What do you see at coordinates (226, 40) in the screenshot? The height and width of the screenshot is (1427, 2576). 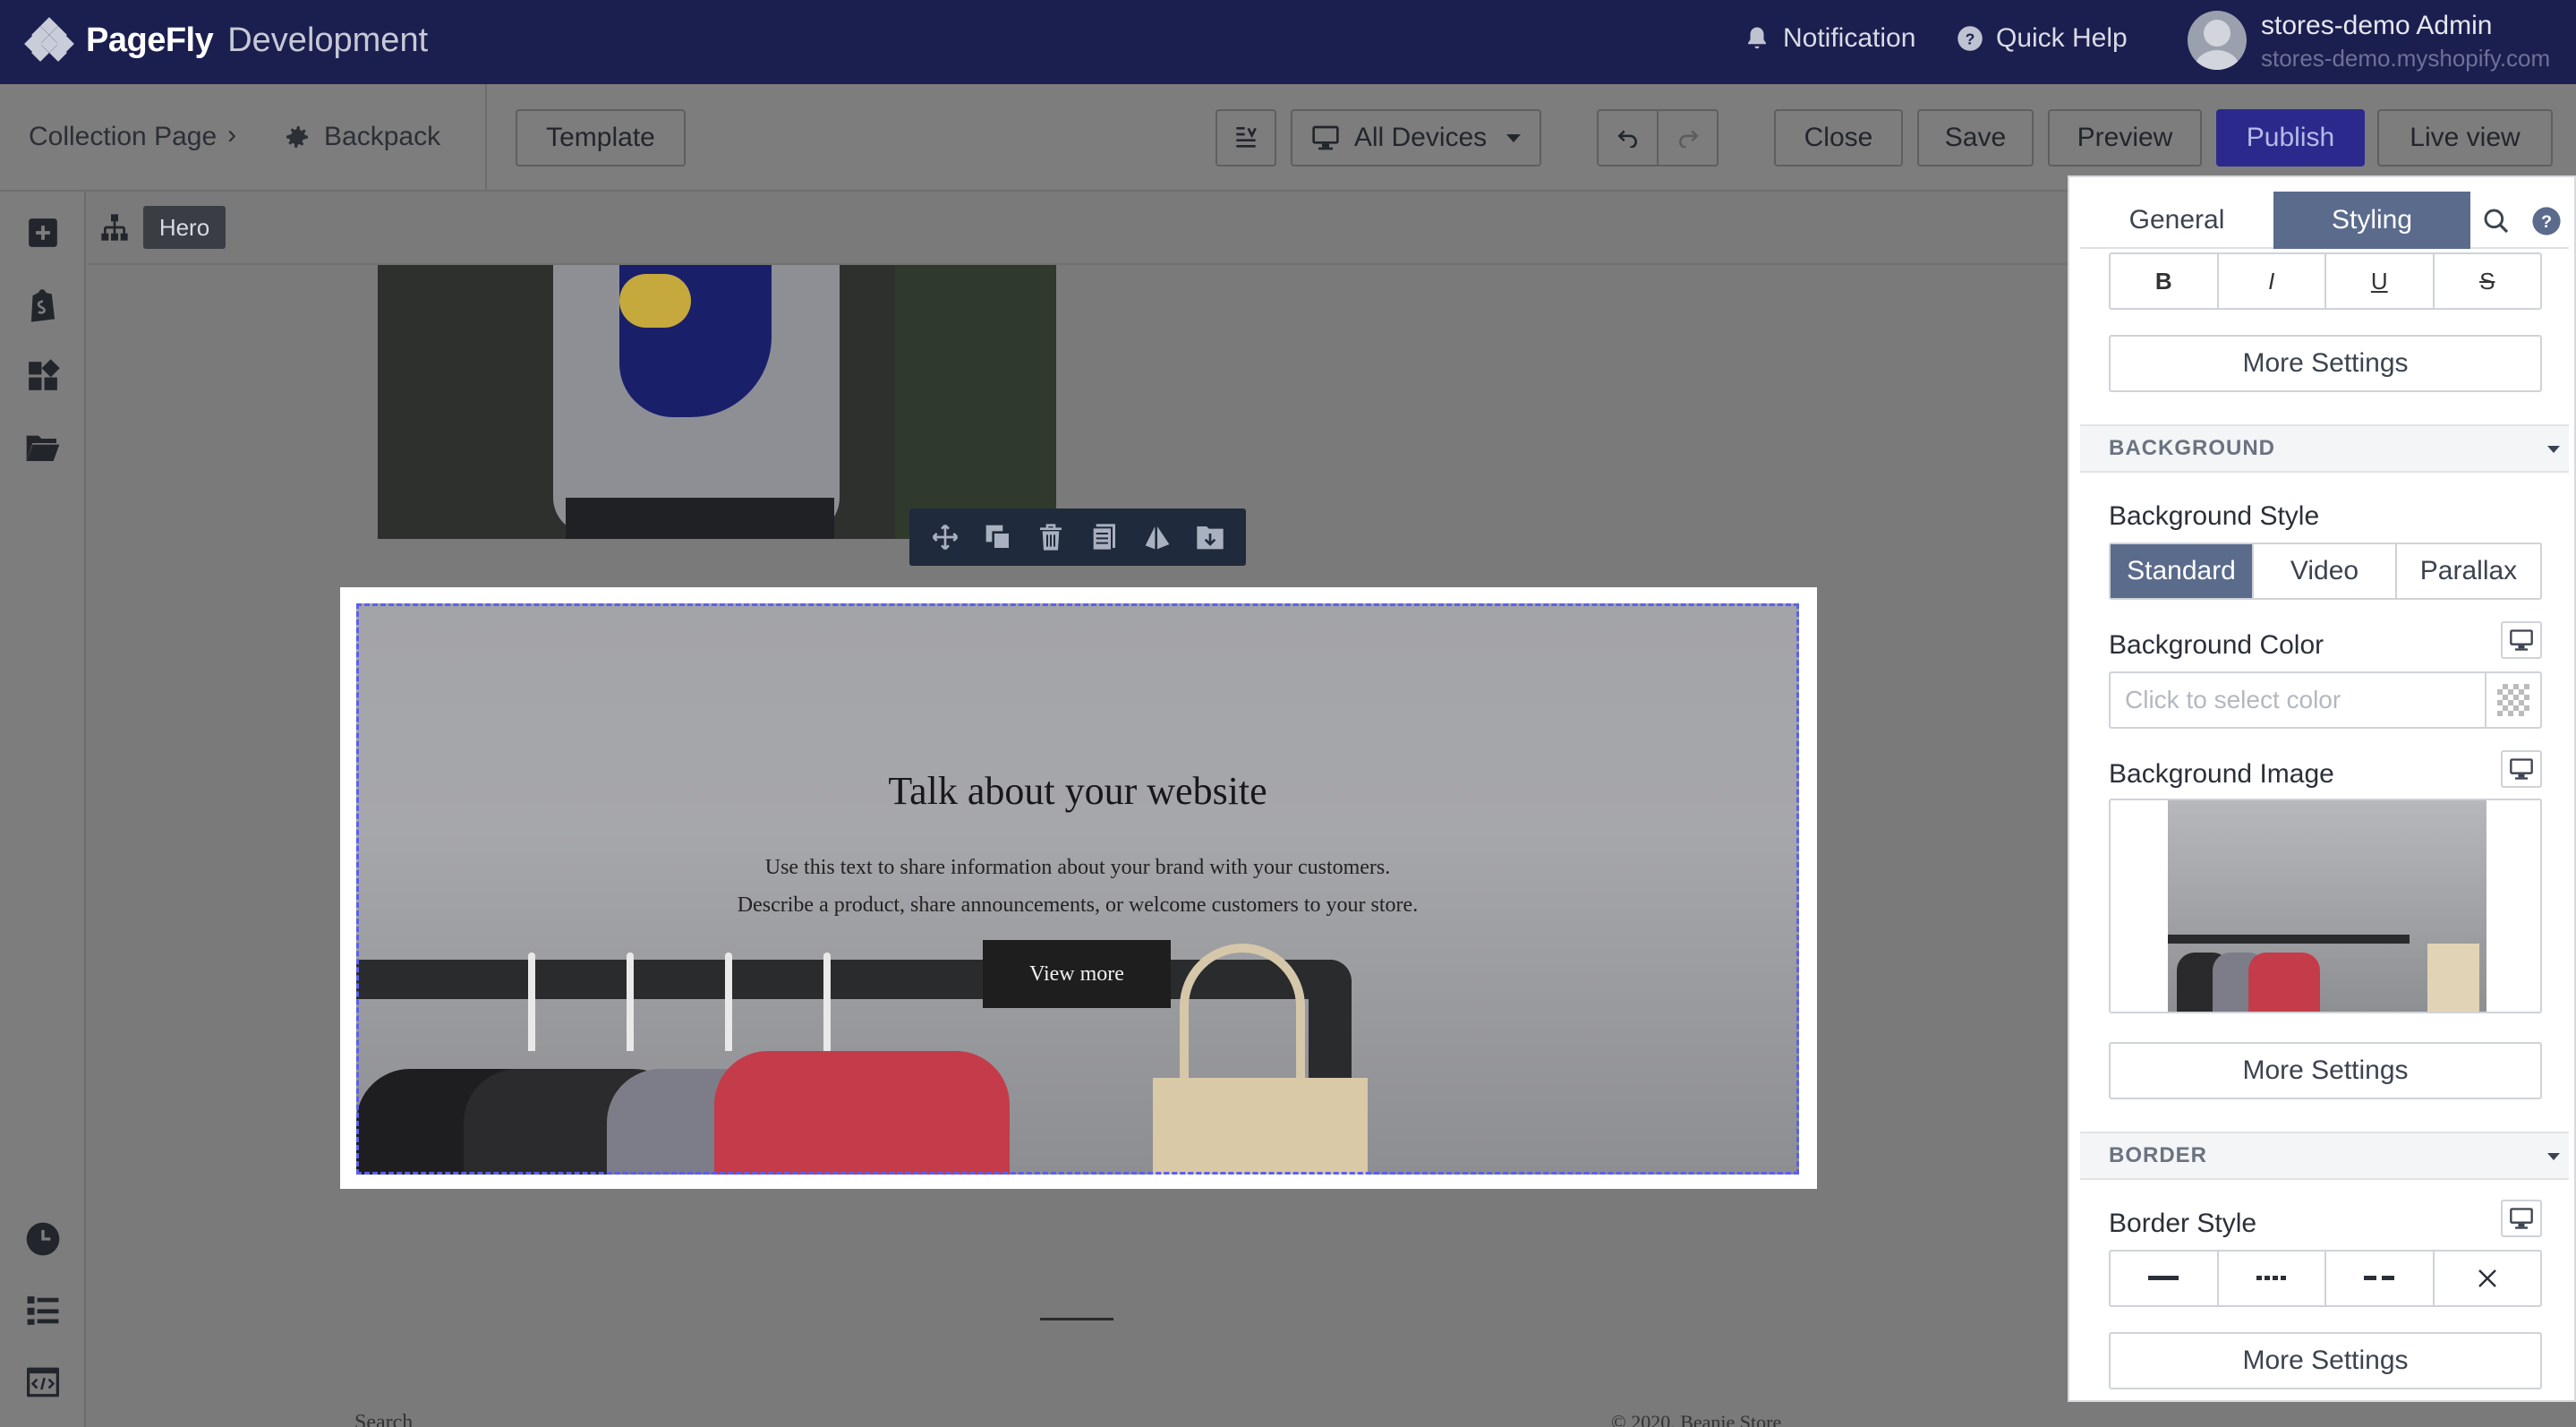 I see `app-logo: PageFly Development` at bounding box center [226, 40].